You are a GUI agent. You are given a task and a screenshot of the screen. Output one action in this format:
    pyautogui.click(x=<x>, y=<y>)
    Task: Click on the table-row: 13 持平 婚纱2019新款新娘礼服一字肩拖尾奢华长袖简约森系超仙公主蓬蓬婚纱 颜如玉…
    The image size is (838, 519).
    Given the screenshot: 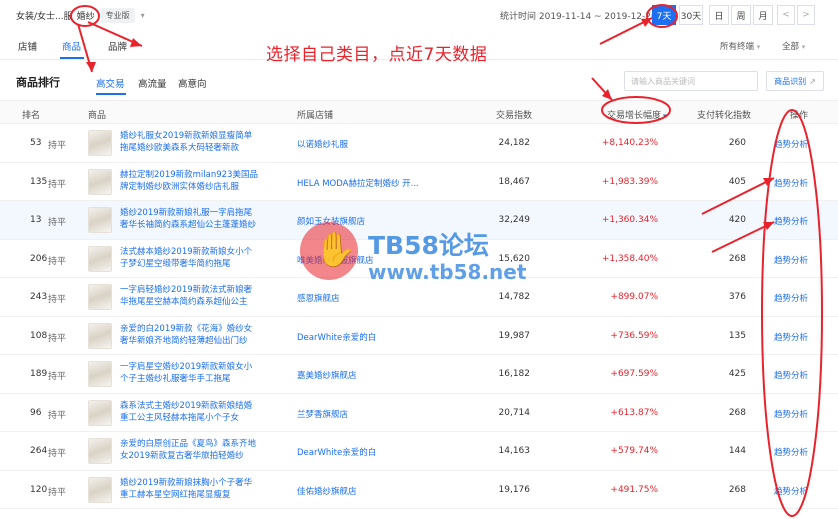 What is the action you would take?
    pyautogui.click(x=419, y=220)
    